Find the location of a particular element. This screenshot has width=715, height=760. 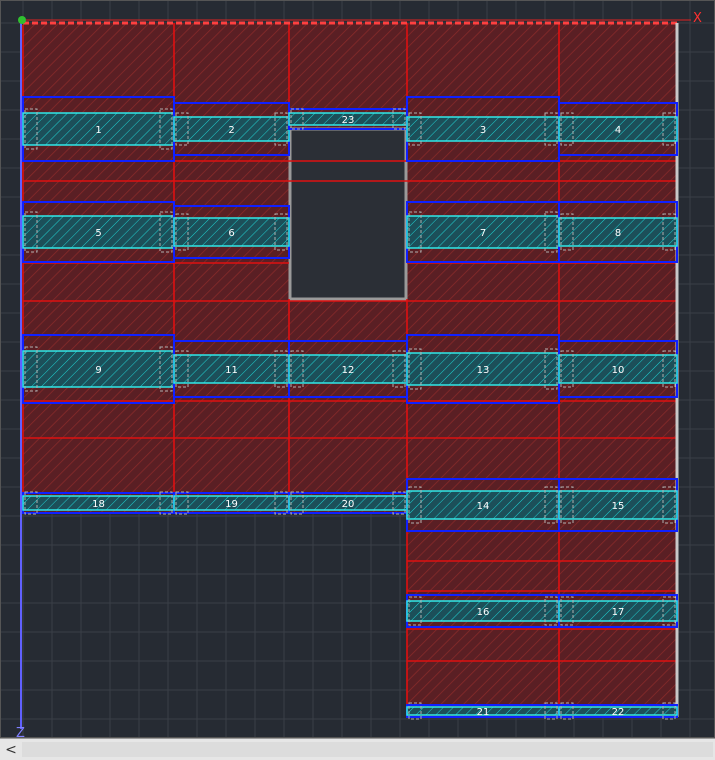

beam-label: 2 is located at coordinates (231, 130).